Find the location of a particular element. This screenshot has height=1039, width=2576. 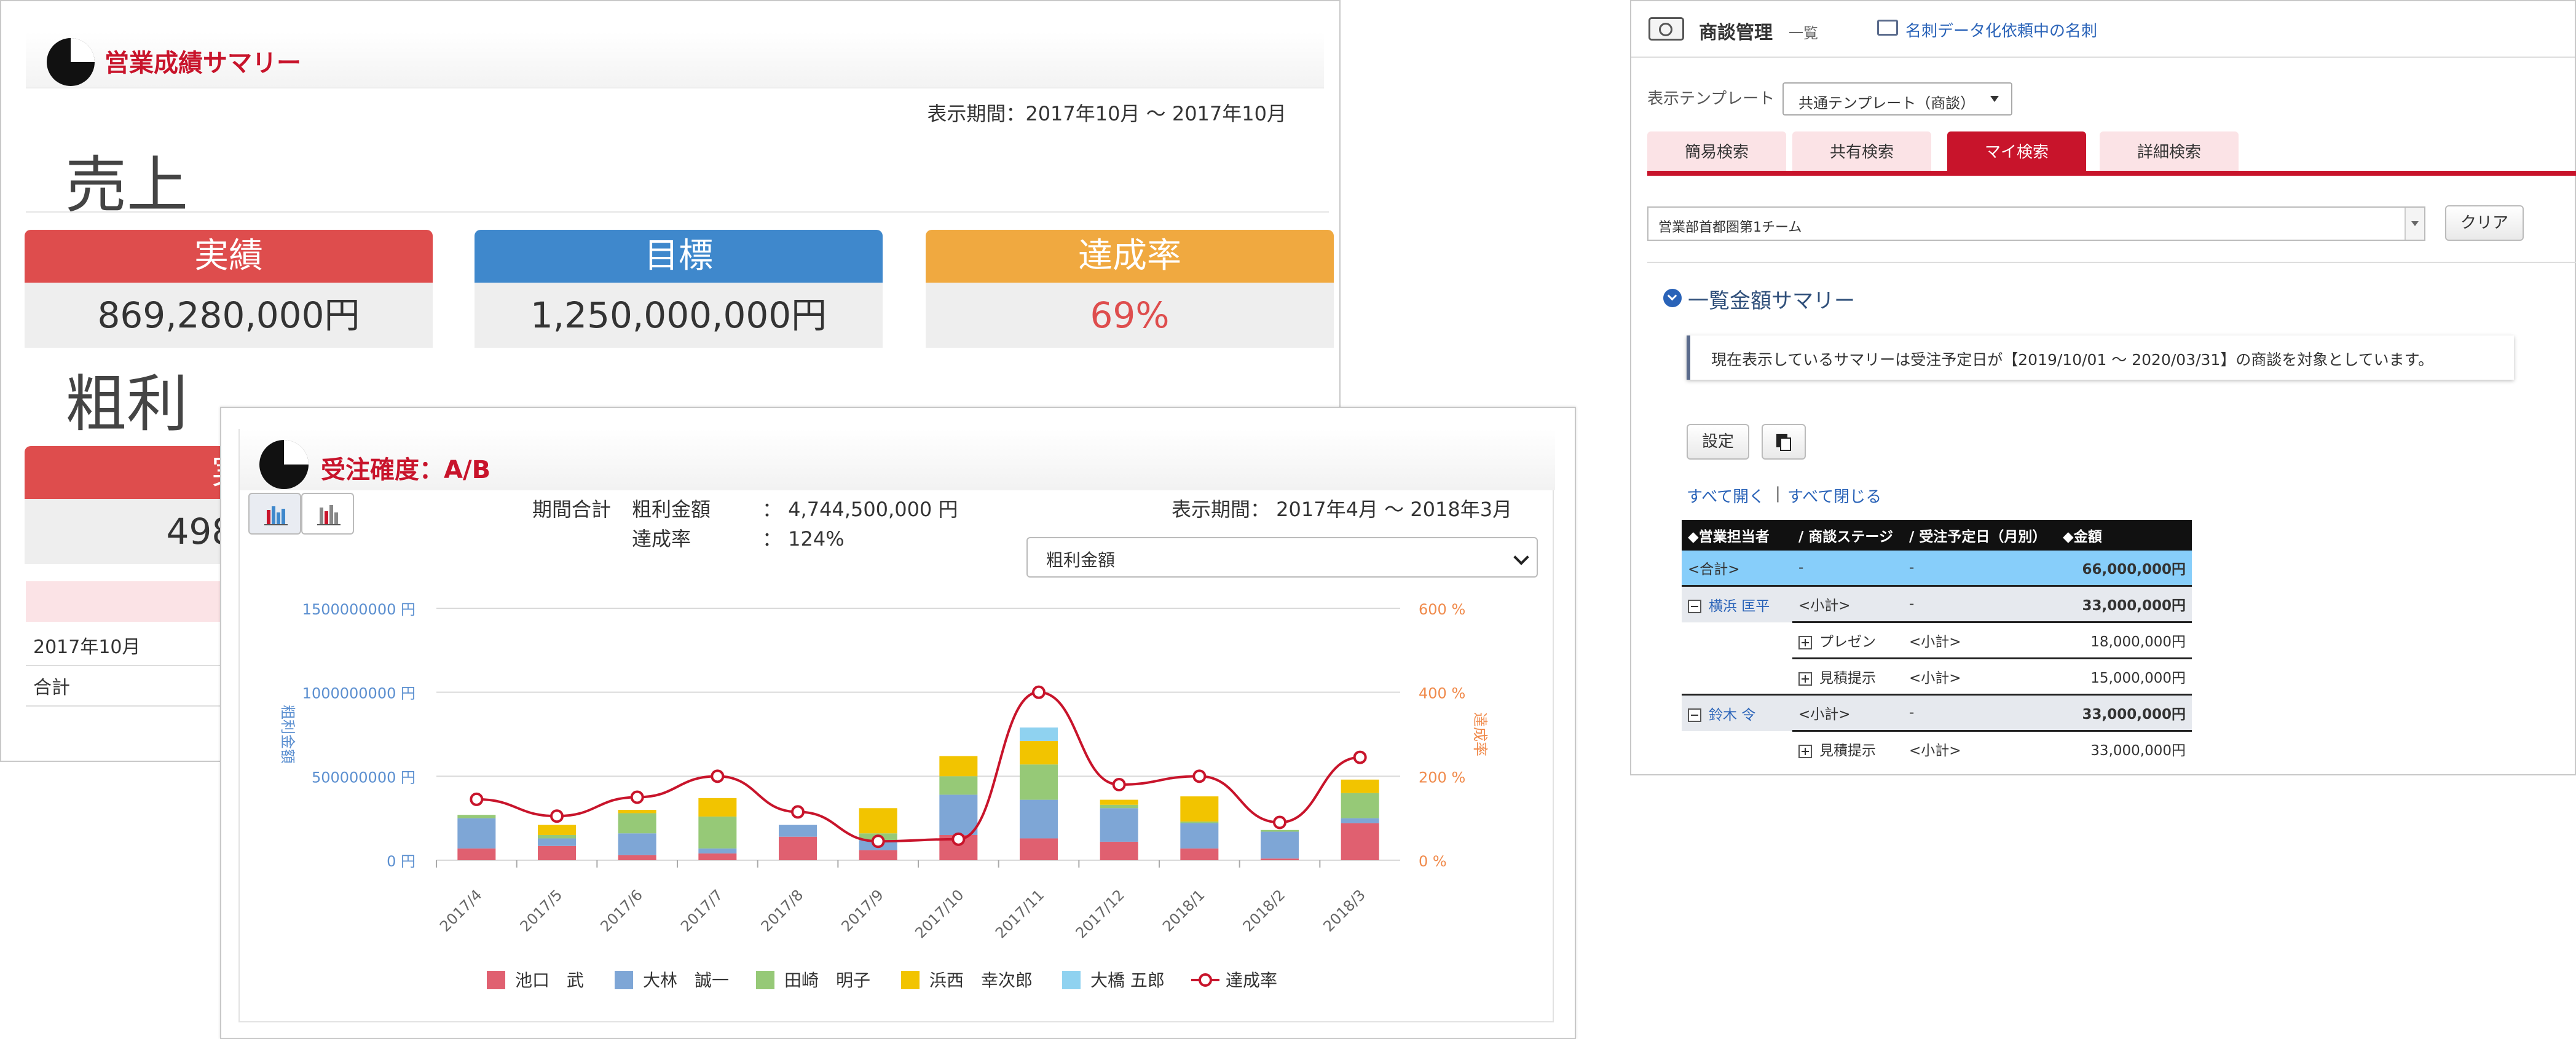

divider is located at coordinates (678, 212).